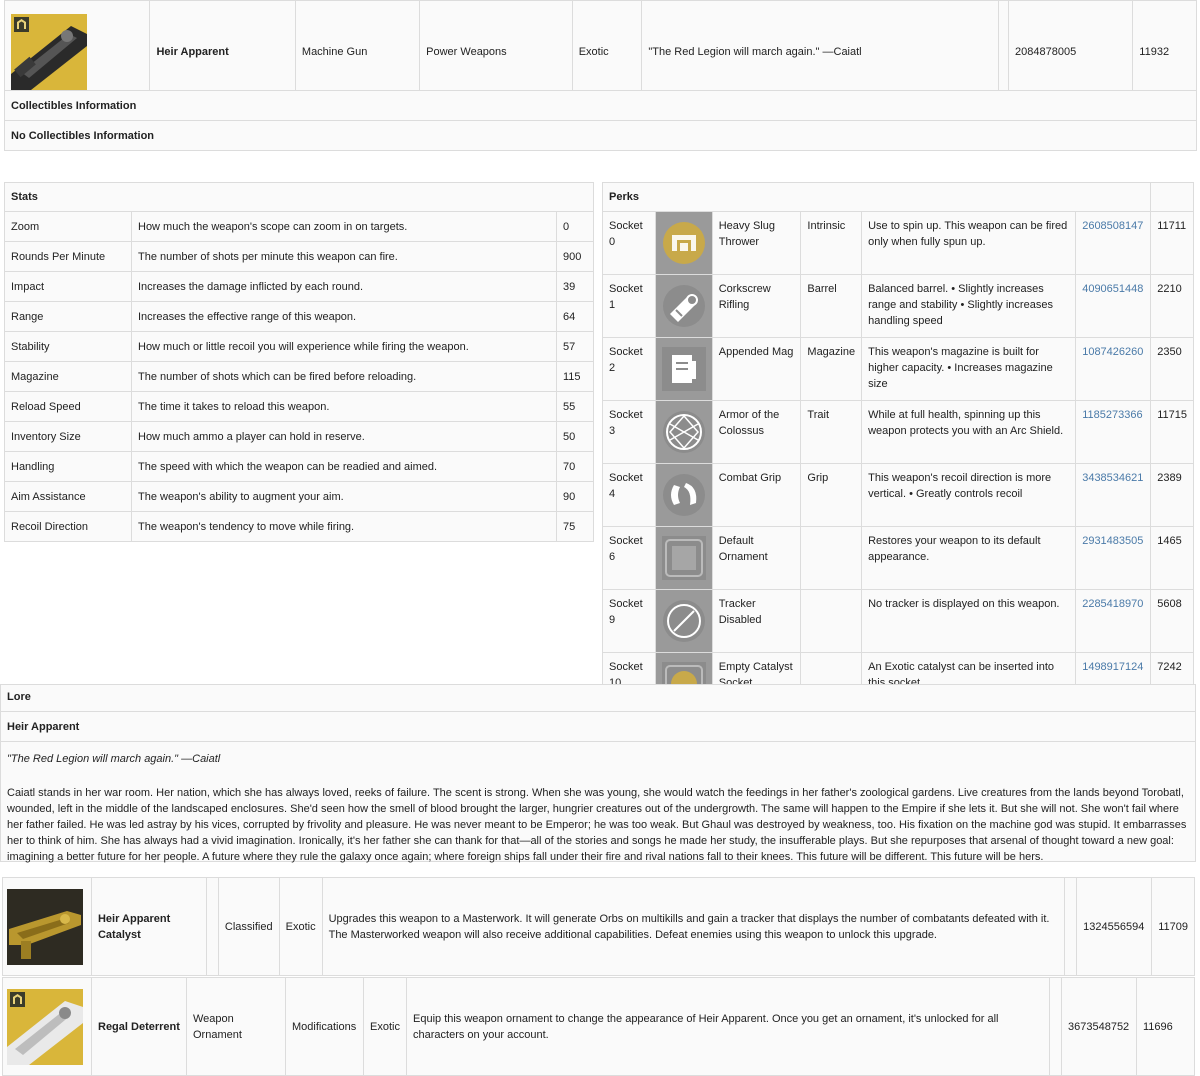  I want to click on collectibles-none-text: No Collectibles Information, so click(600, 135).